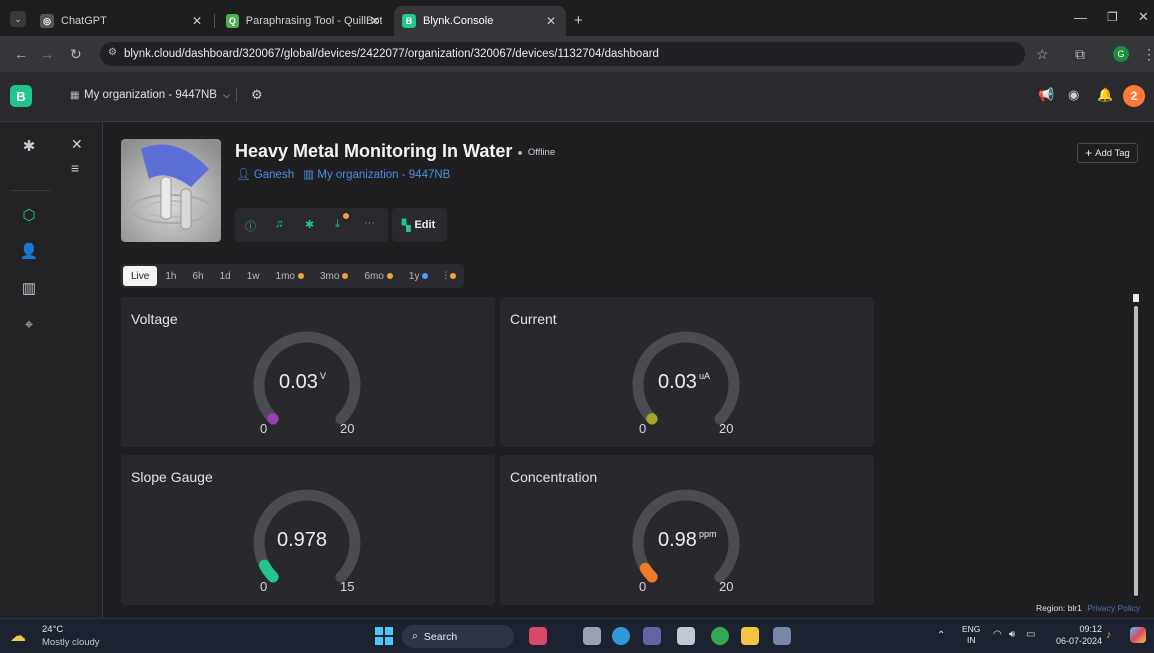 The height and width of the screenshot is (653, 1154). Describe the element at coordinates (257, 95) in the screenshot. I see `org-settings-gear-icon: ⚙` at that location.